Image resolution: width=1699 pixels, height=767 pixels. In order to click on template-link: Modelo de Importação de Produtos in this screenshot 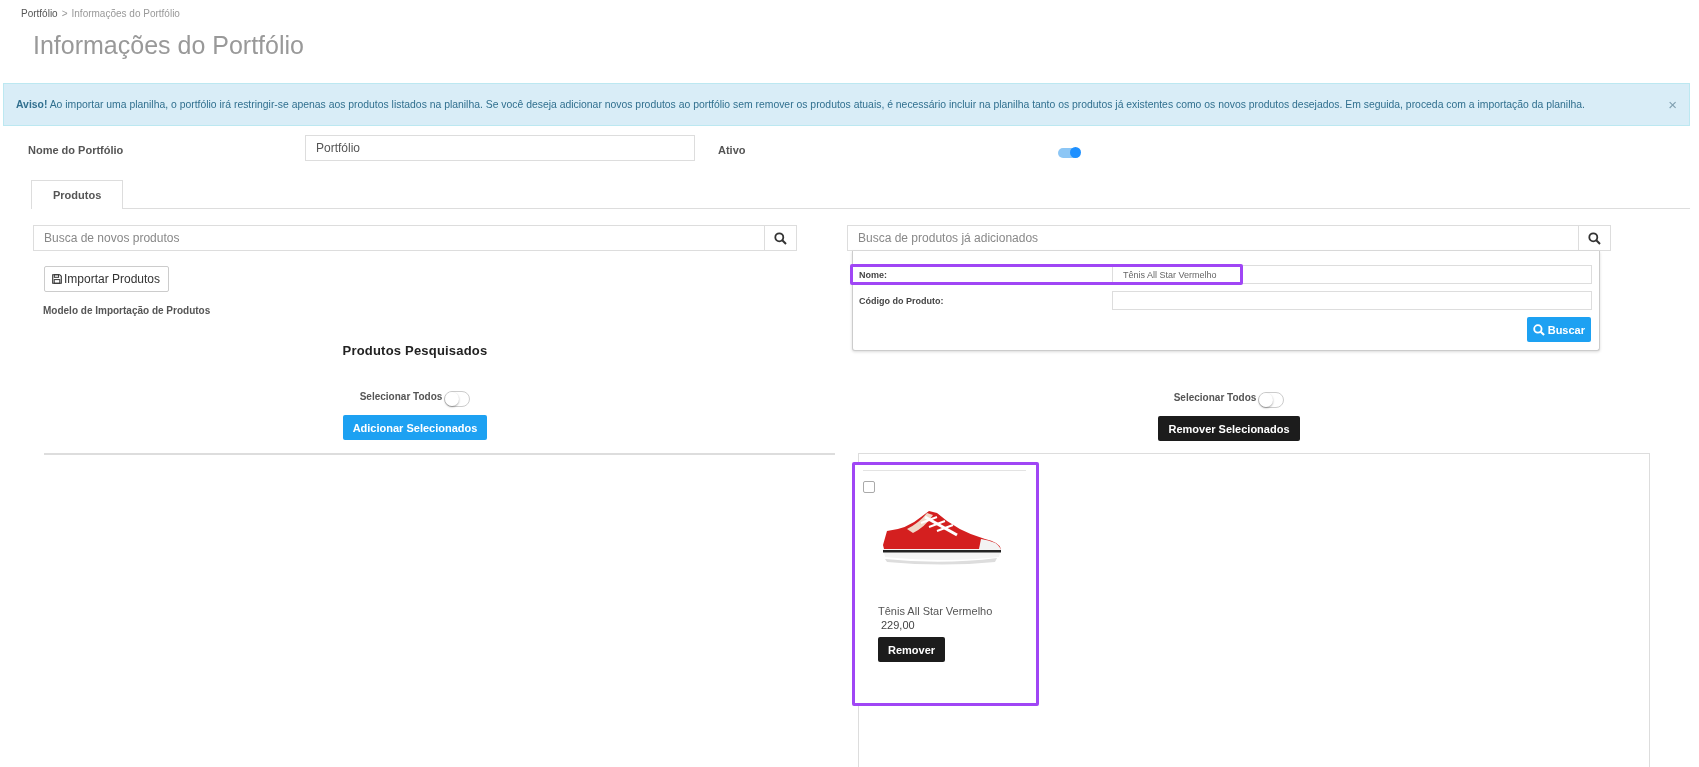, I will do `click(127, 310)`.